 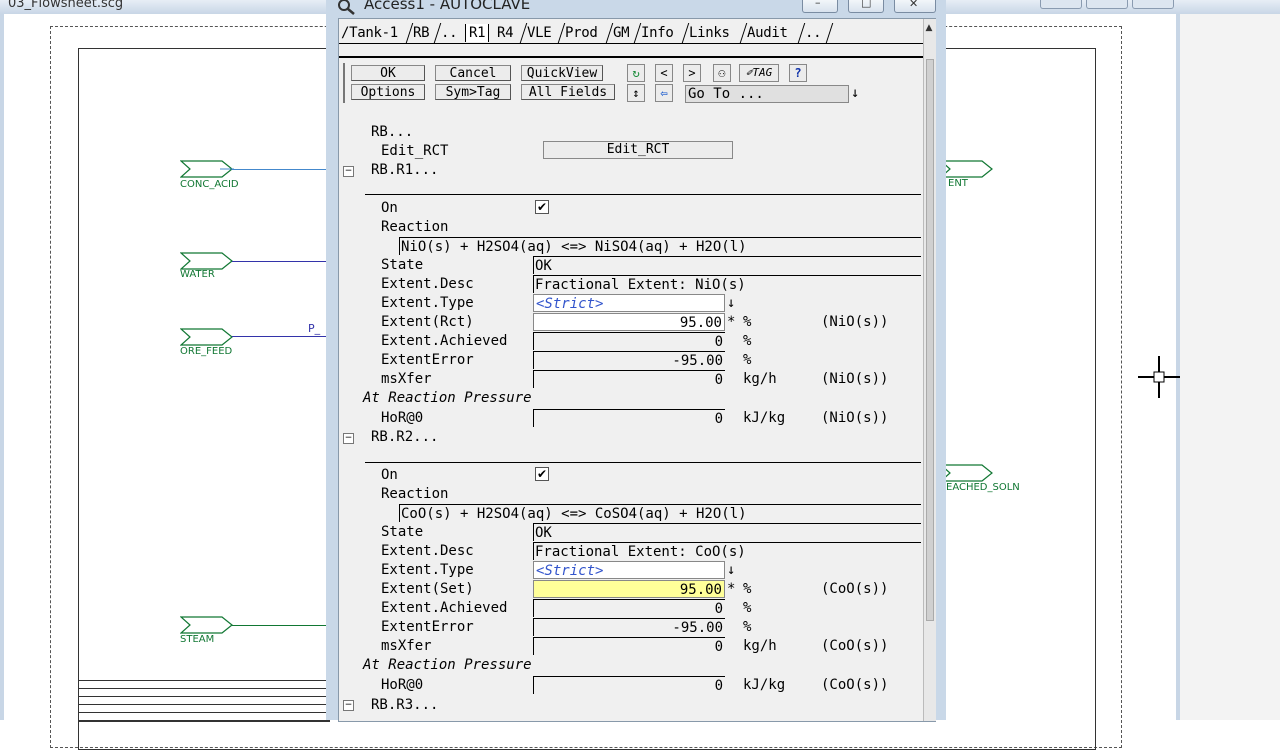 What do you see at coordinates (764, 685) in the screenshot?
I see `r2-hor-unit: kJ/kg` at bounding box center [764, 685].